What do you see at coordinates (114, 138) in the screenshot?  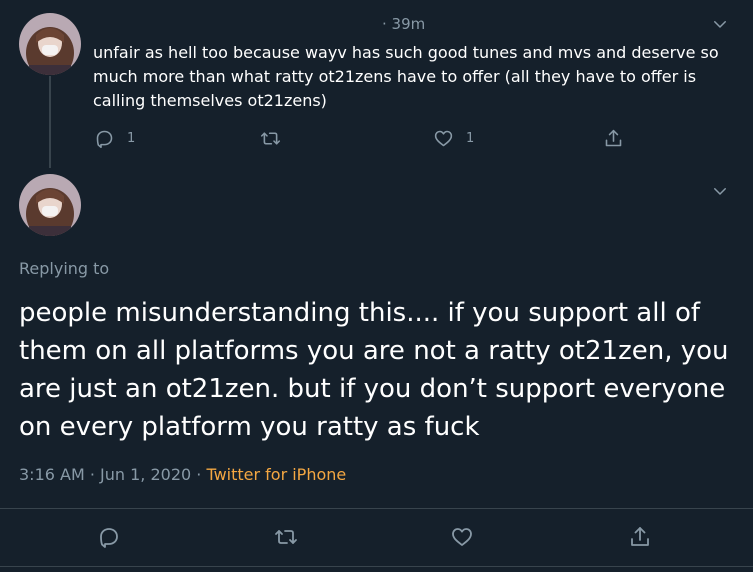 I see `reply-button: 1` at bounding box center [114, 138].